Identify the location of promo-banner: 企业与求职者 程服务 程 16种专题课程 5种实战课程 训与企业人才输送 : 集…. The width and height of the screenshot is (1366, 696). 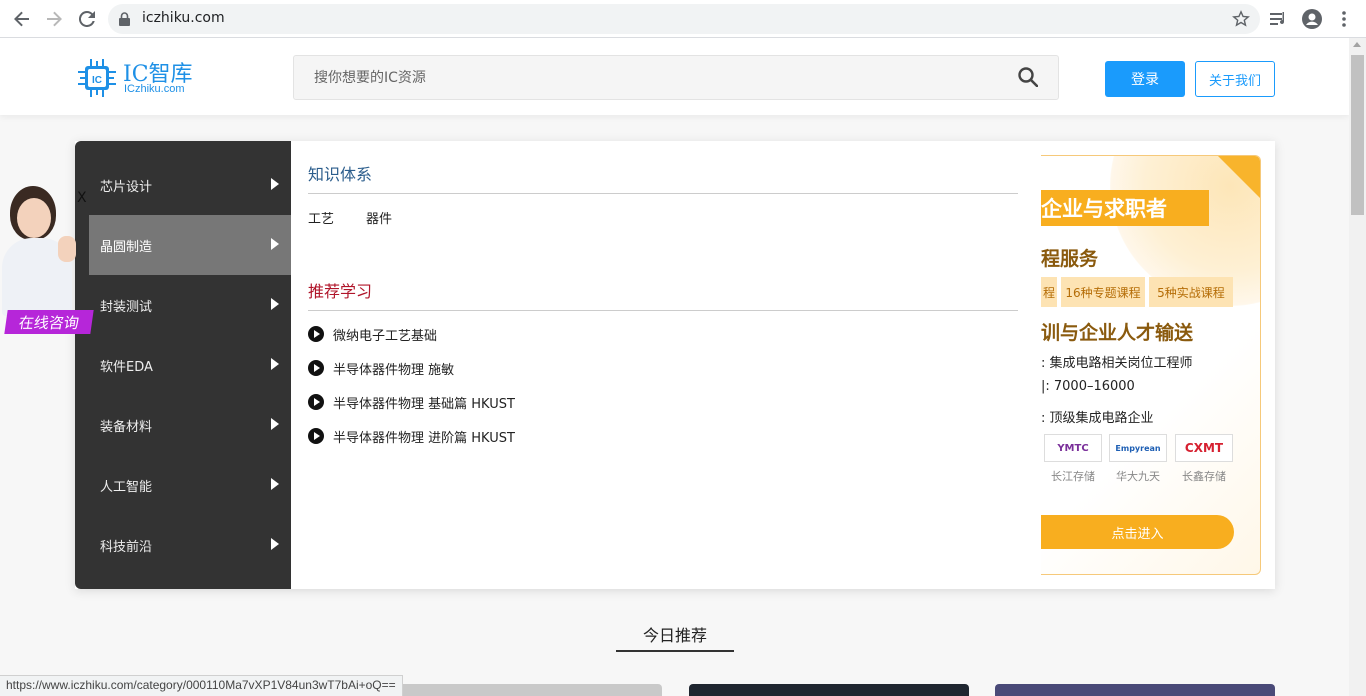
(1151, 365).